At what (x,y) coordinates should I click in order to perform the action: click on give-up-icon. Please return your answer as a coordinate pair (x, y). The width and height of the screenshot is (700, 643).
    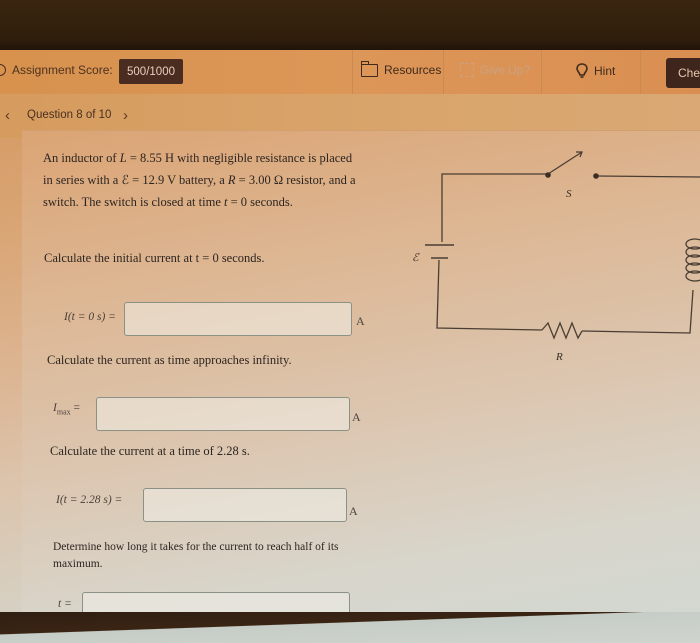
    Looking at the image, I should click on (467, 70).